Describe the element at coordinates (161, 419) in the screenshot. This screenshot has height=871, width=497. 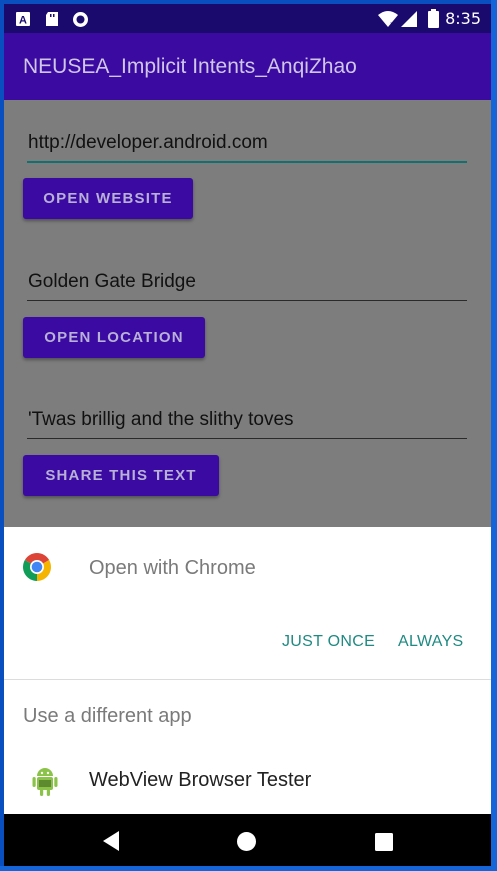
I see `share-text-value: 'Twas brillig and the slithy toves` at that location.